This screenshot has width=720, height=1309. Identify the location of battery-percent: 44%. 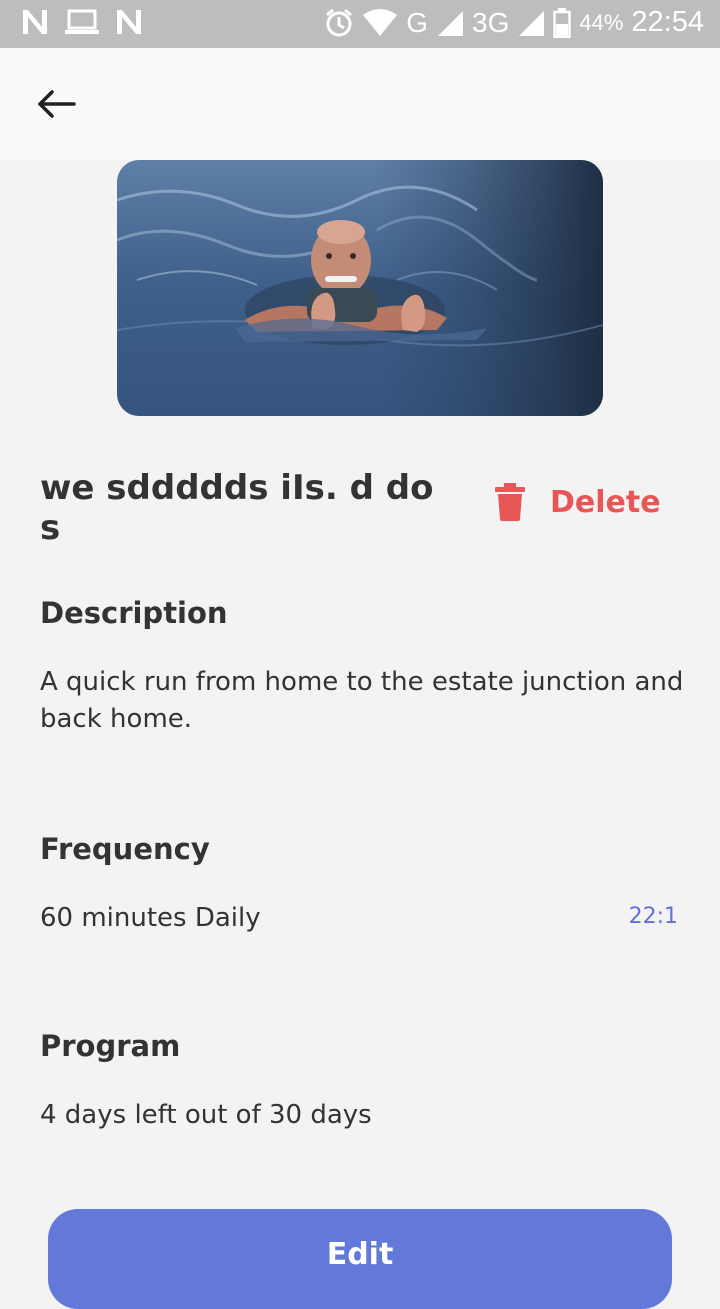
(601, 22).